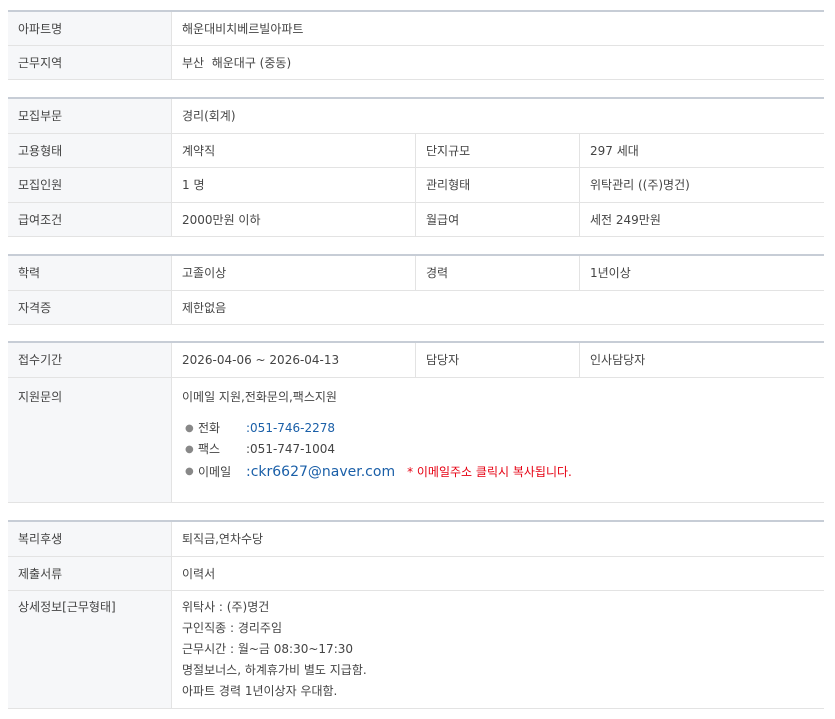 The image size is (835, 719). Describe the element at coordinates (614, 151) in the screenshot. I see `complex-value: 297 세대` at that location.